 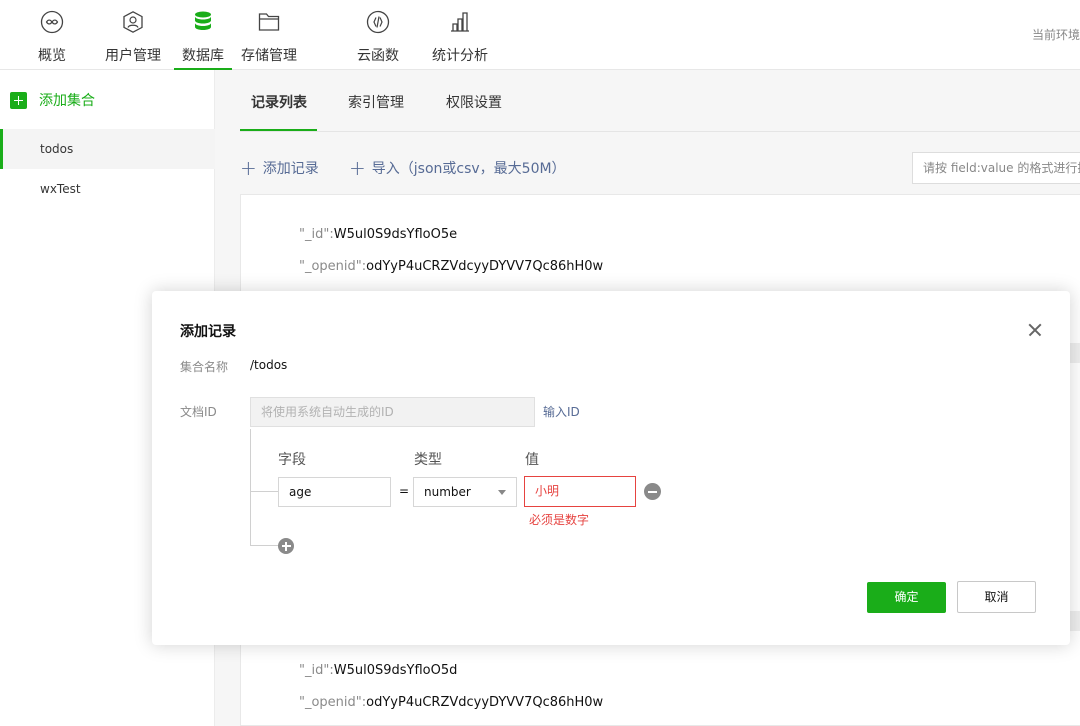 What do you see at coordinates (203, 35) in the screenshot?
I see `nav-item-database: 数据库` at bounding box center [203, 35].